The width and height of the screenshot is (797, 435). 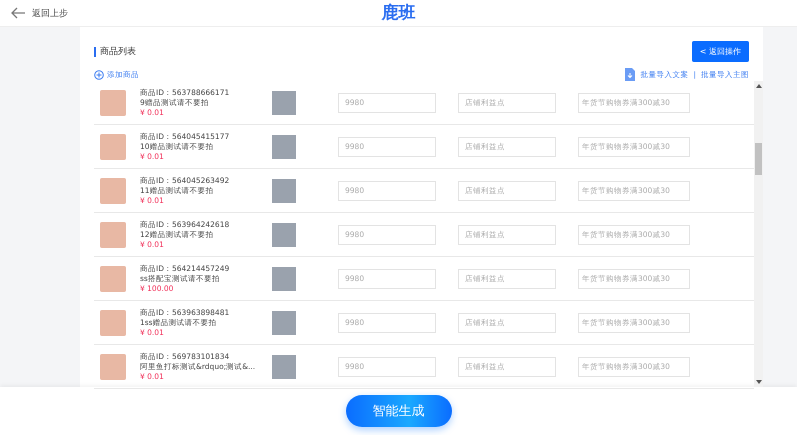 What do you see at coordinates (759, 86) in the screenshot?
I see `scroll-up-icon` at bounding box center [759, 86].